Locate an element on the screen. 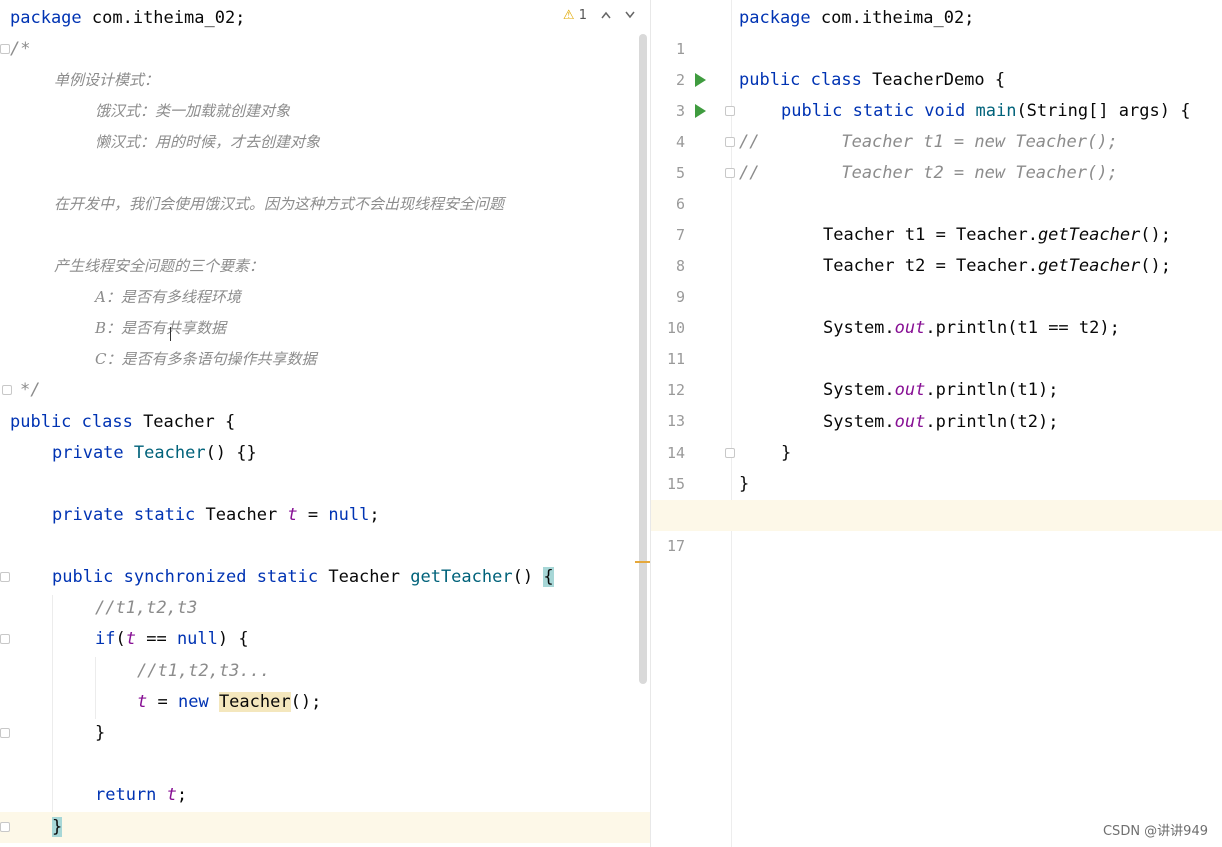 The image size is (1222, 847). code-line: 15 } is located at coordinates (936, 465).